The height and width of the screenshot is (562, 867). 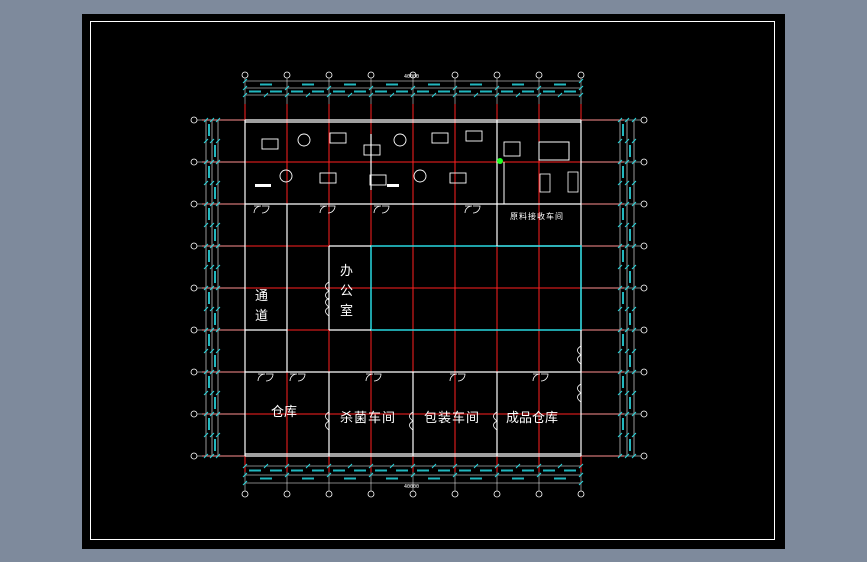 I want to click on room-passage-label-2: 道, so click(x=261, y=316).